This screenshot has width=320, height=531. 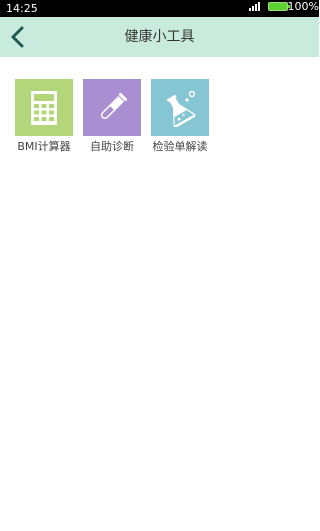 I want to click on status-bar: 14:25 100%, so click(x=159, y=8).